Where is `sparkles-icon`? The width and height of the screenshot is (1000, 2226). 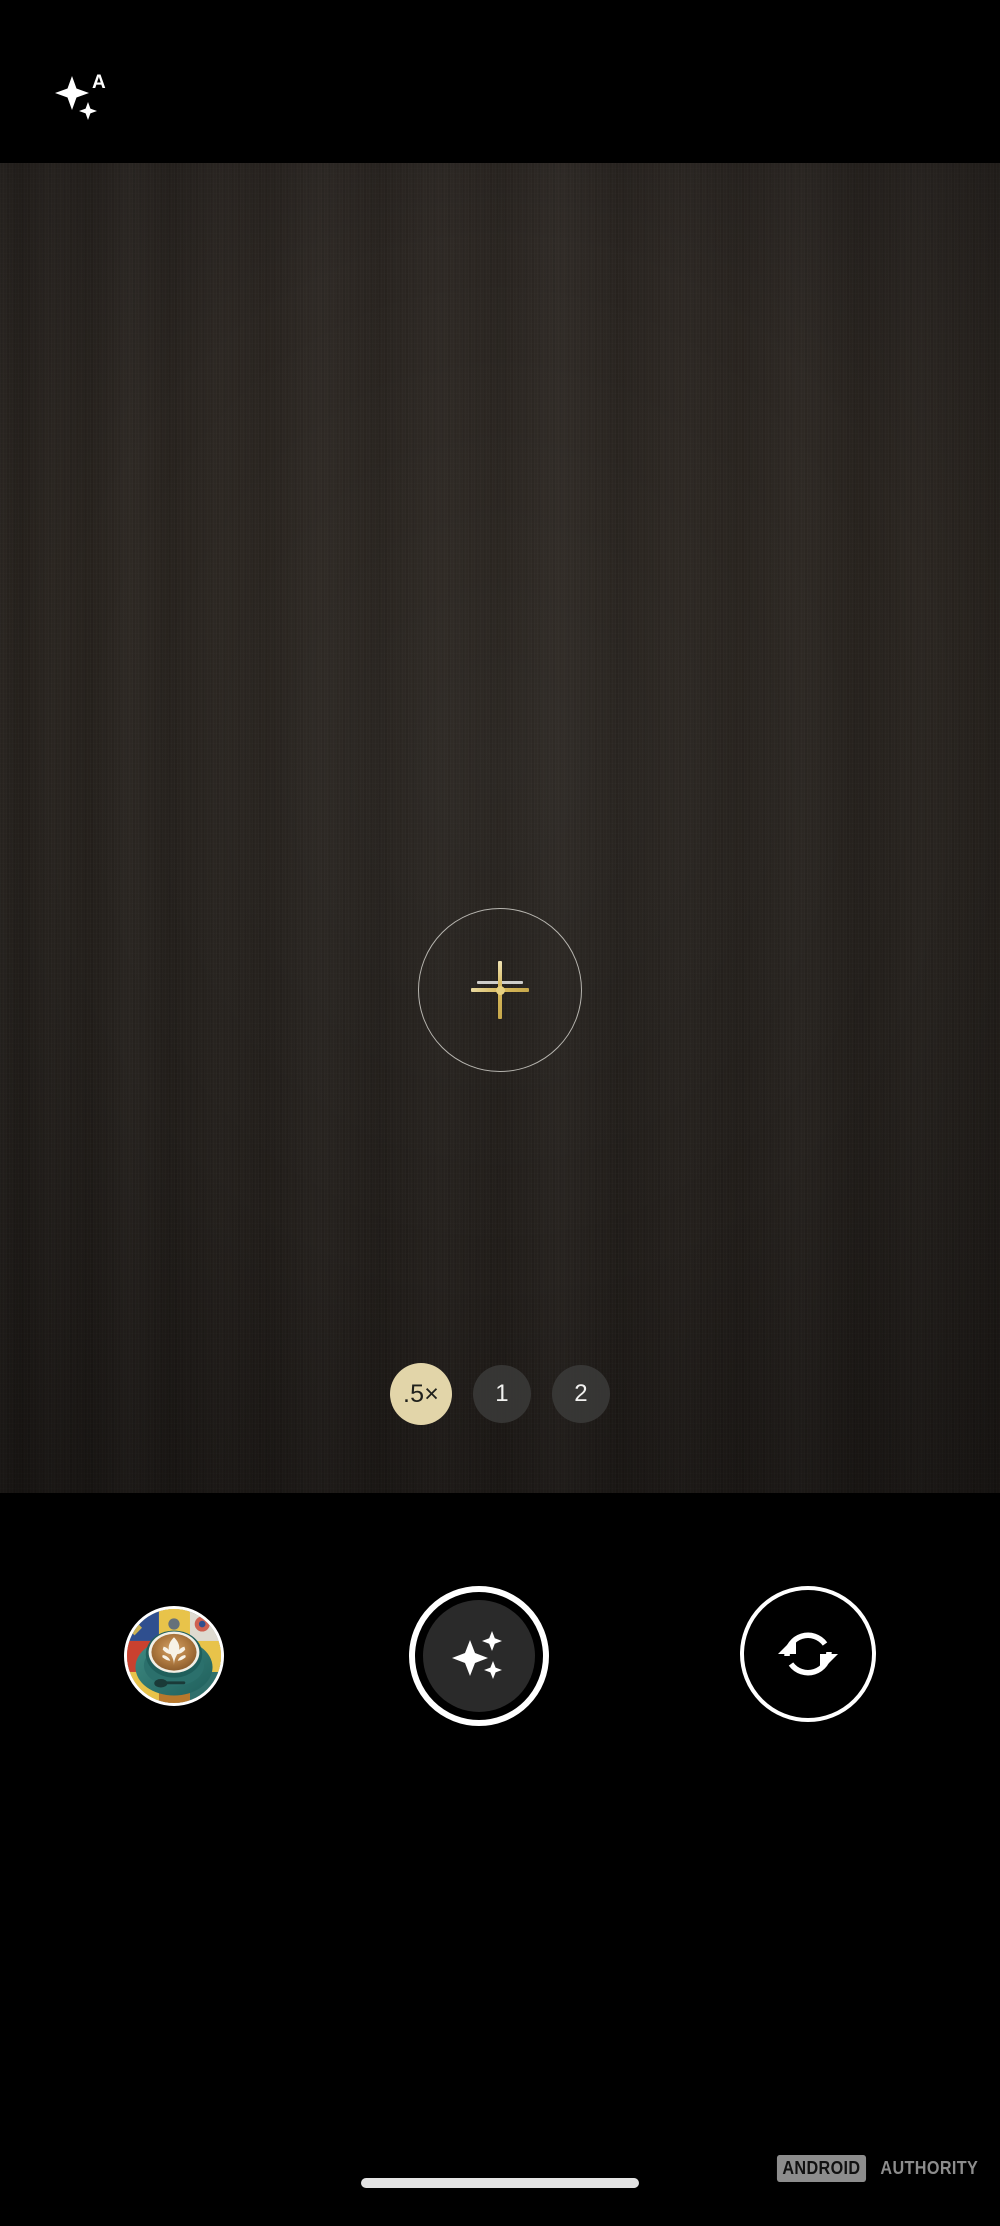 sparkles-icon is located at coordinates (477, 1655).